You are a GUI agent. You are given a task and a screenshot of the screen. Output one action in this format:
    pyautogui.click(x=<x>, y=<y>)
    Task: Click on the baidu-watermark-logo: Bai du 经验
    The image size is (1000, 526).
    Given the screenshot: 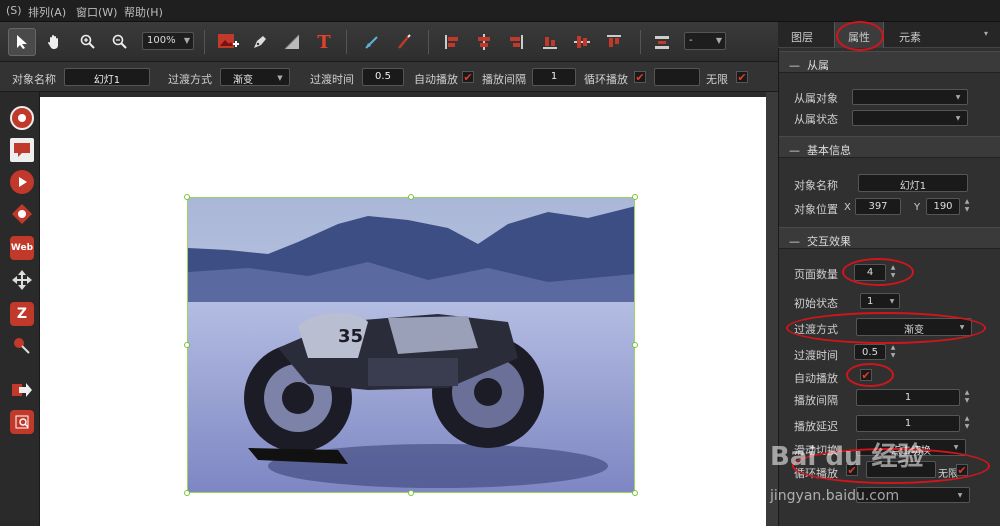 What is the action you would take?
    pyautogui.click(x=847, y=457)
    